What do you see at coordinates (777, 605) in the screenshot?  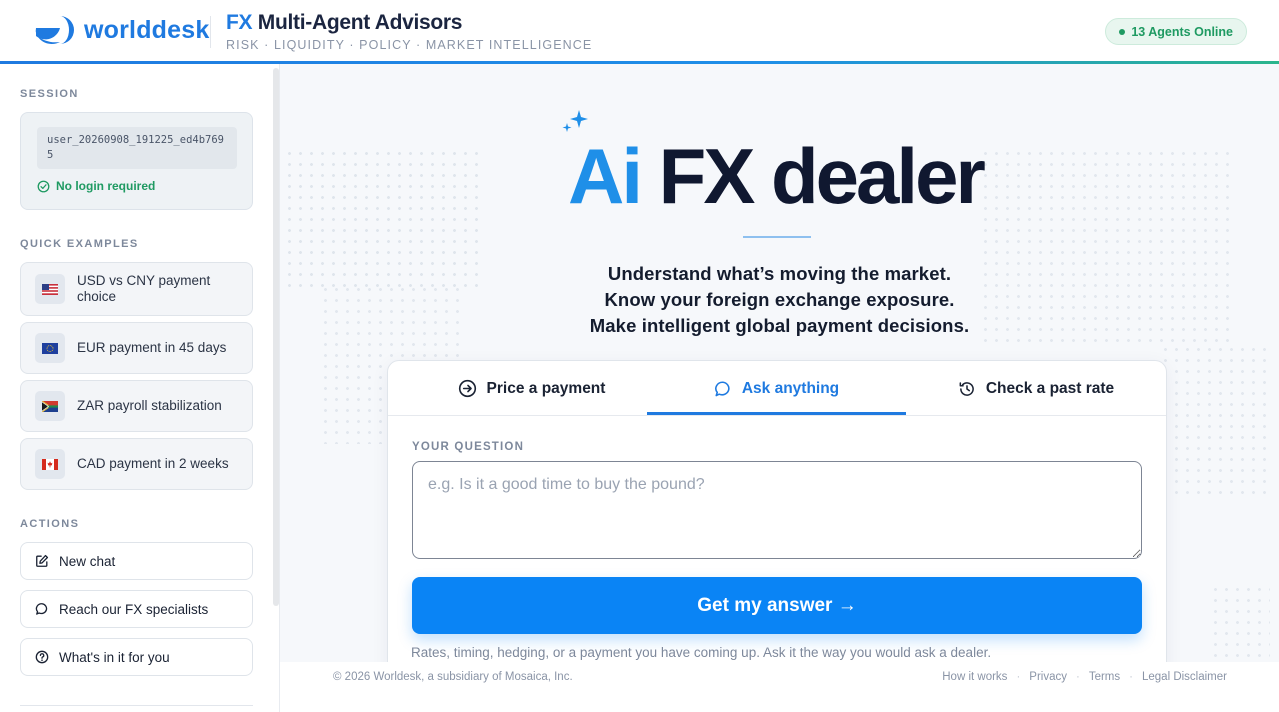 I see `get-answer-button: Get my answer →` at bounding box center [777, 605].